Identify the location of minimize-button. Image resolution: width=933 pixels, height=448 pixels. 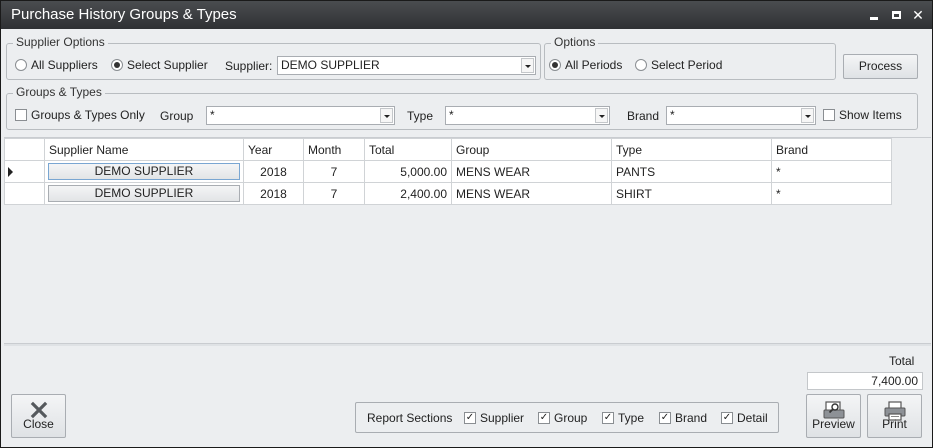
(874, 15).